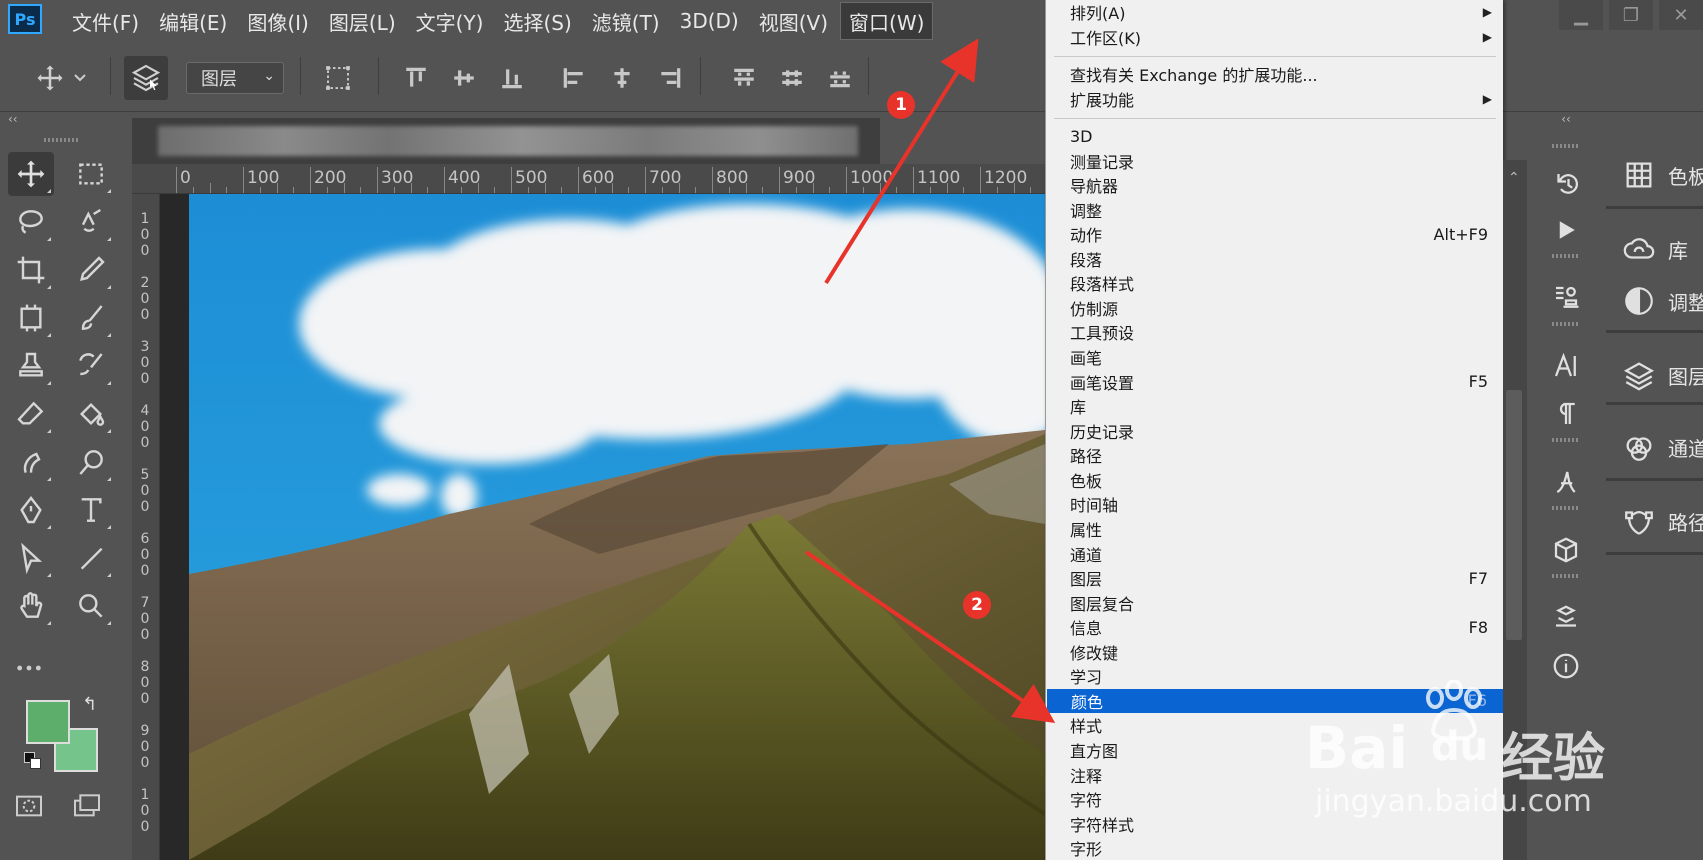  What do you see at coordinates (450, 21) in the screenshot?
I see `menu-item-4: 文字(Y)` at bounding box center [450, 21].